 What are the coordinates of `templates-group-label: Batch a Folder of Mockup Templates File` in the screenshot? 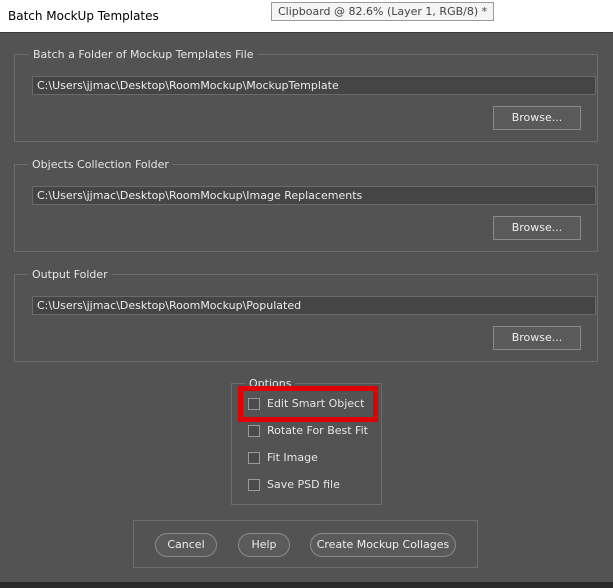 It's located at (143, 55).